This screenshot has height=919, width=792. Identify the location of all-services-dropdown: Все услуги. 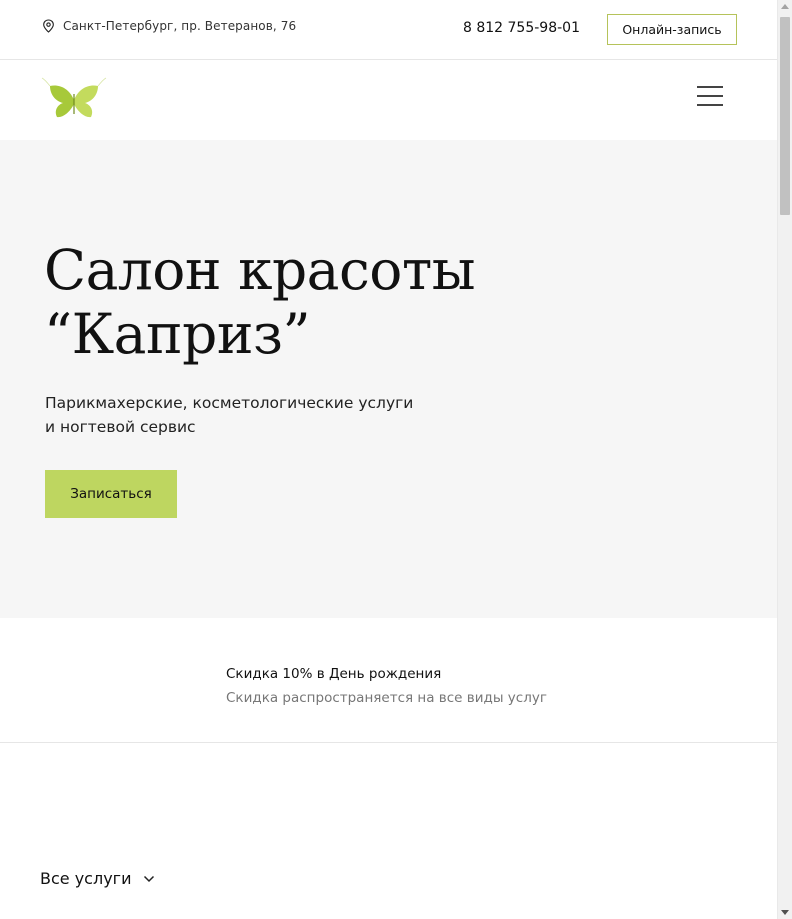
(97, 878).